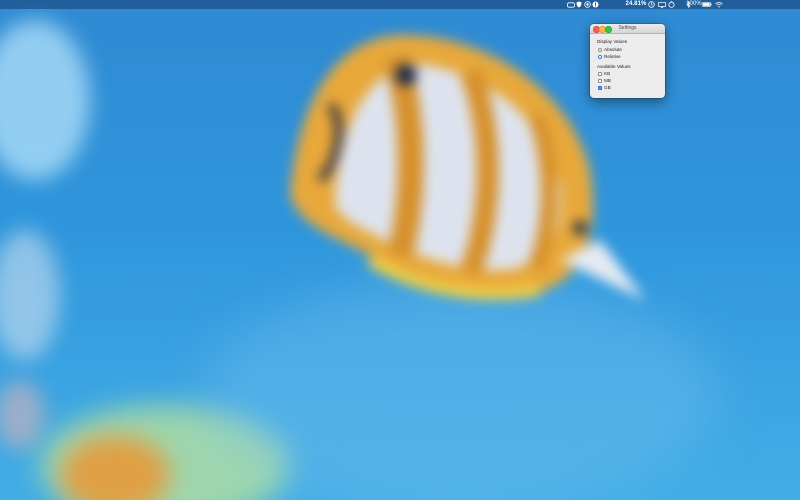  I want to click on gb-checkbox-option: GB, so click(604, 88).